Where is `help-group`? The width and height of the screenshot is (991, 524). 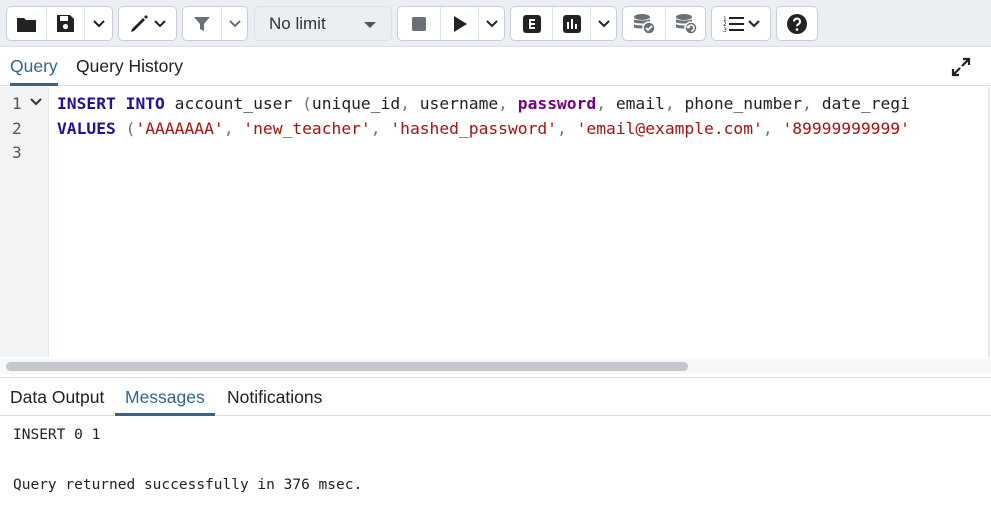 help-group is located at coordinates (797, 23).